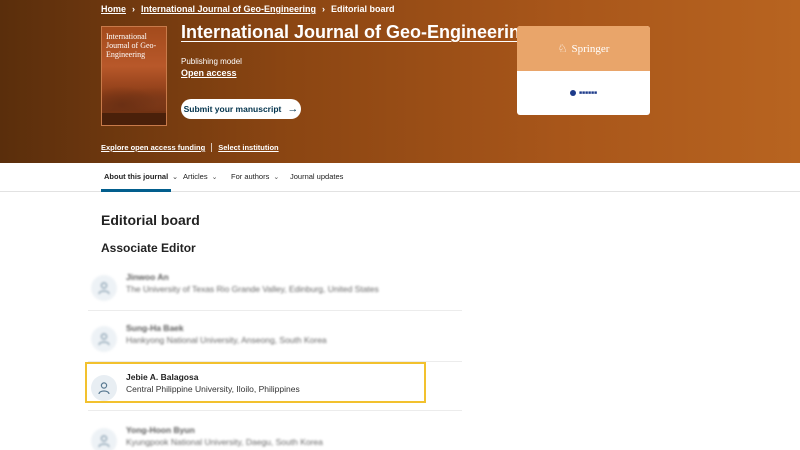 The width and height of the screenshot is (800, 450). What do you see at coordinates (562, 49) in the screenshot?
I see `springer-horse-icon: ♘` at bounding box center [562, 49].